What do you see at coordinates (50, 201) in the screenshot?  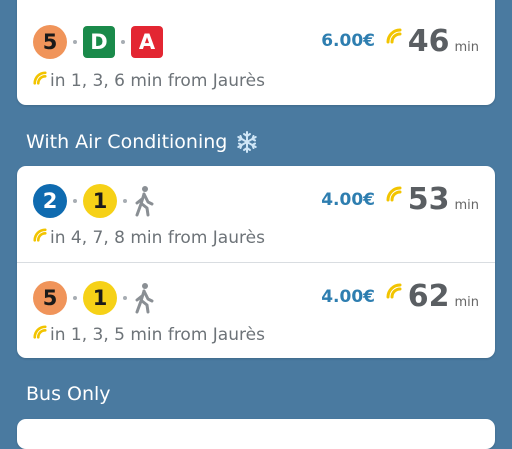 I see `line-badge: 2` at bounding box center [50, 201].